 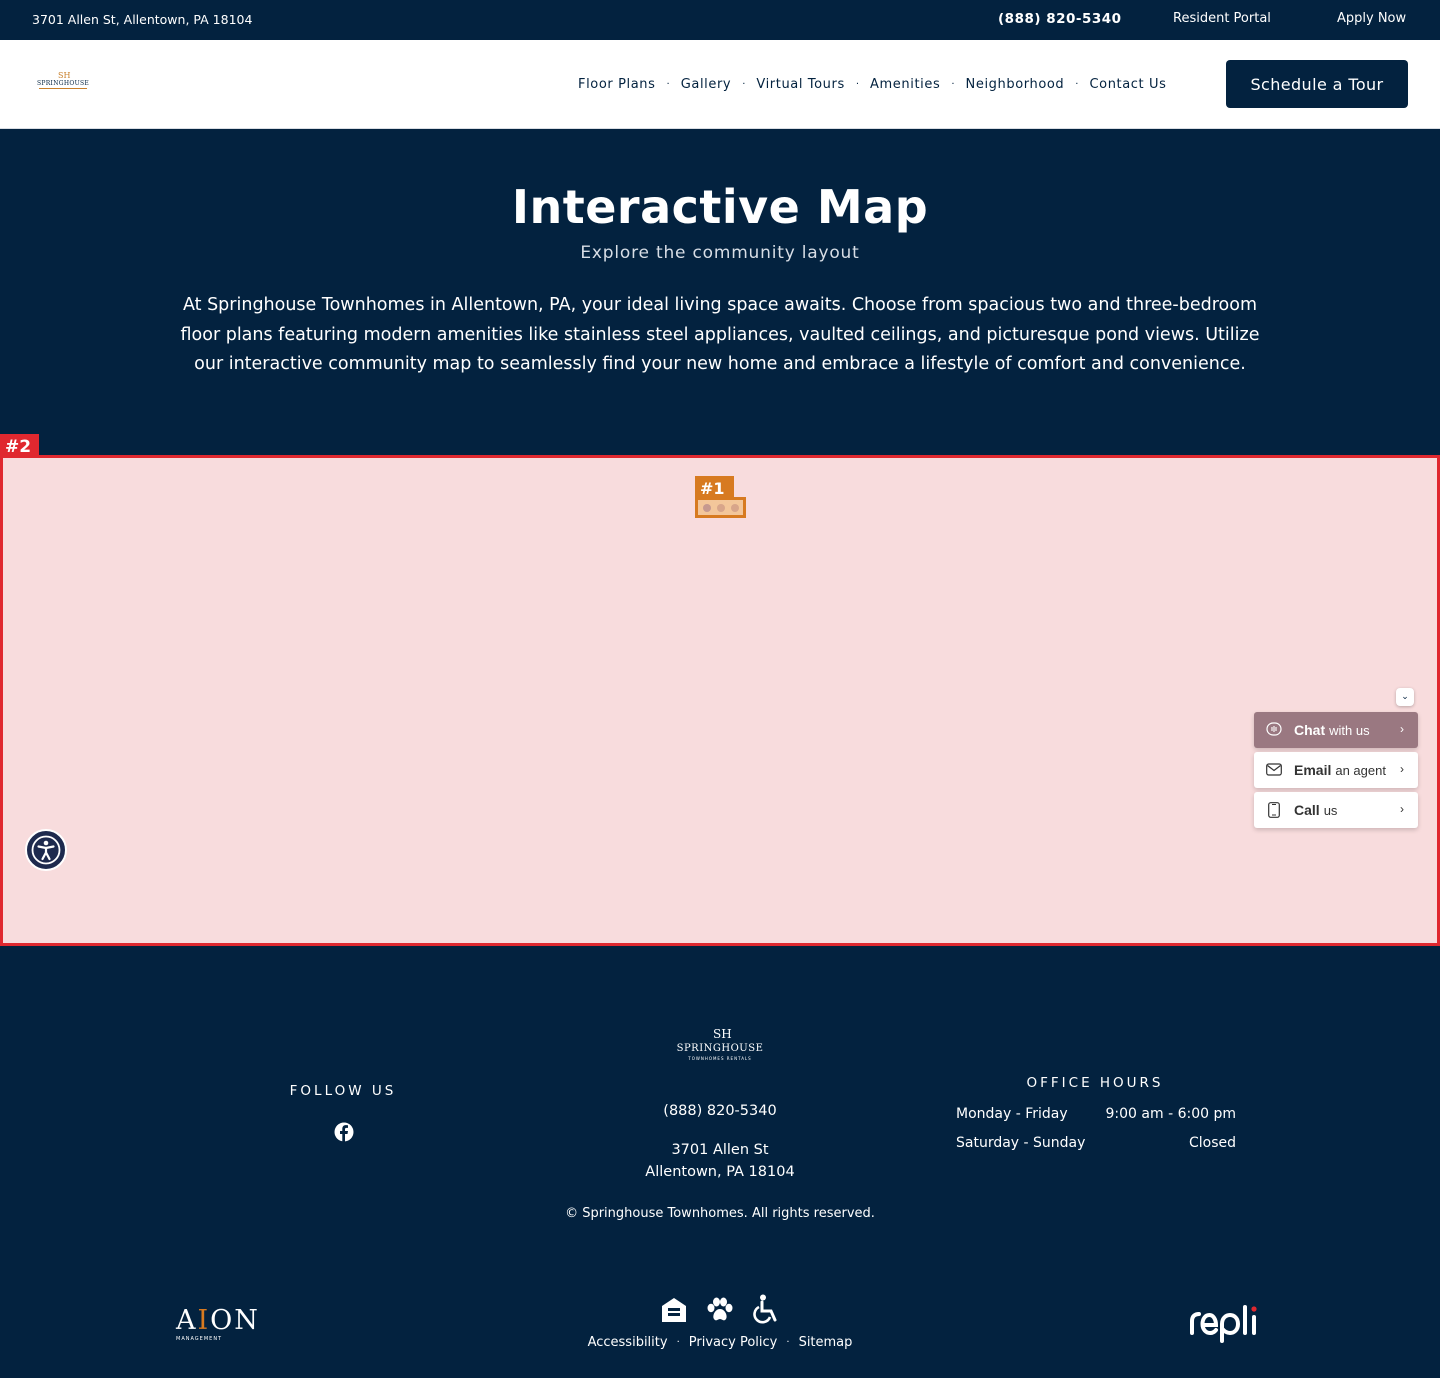 What do you see at coordinates (1405, 697) in the screenshot?
I see `widget-collapse-button: ⌄` at bounding box center [1405, 697].